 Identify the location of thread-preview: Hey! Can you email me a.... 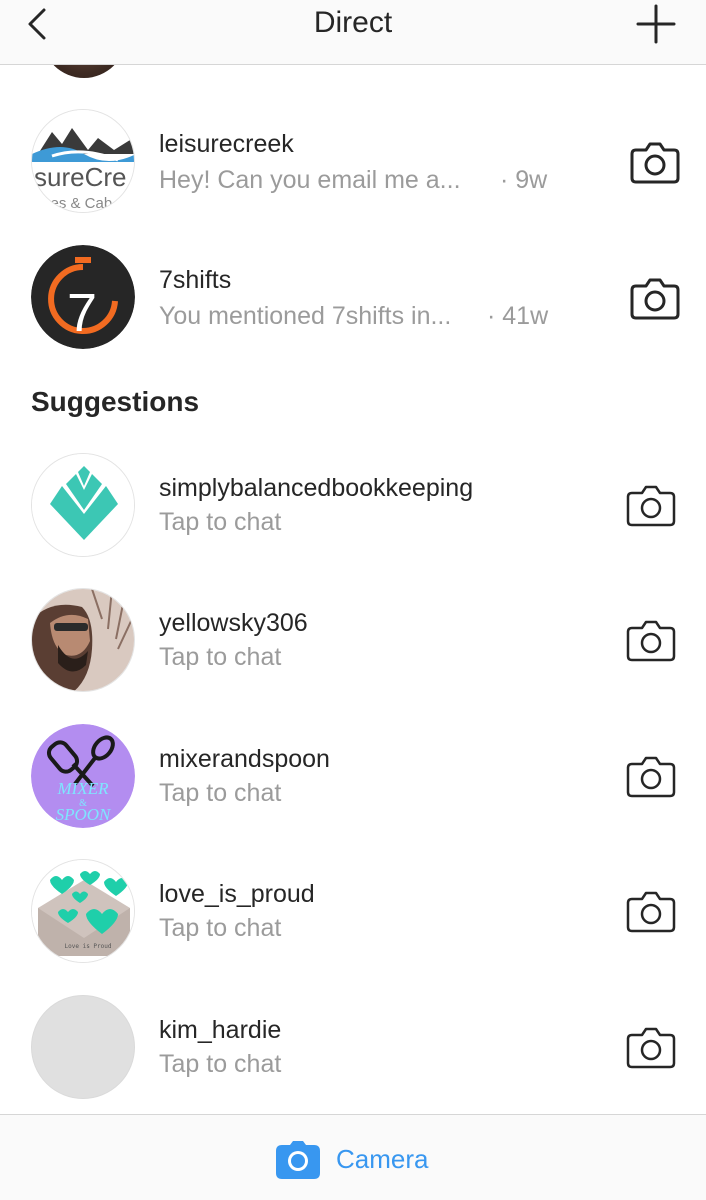
(310, 180).